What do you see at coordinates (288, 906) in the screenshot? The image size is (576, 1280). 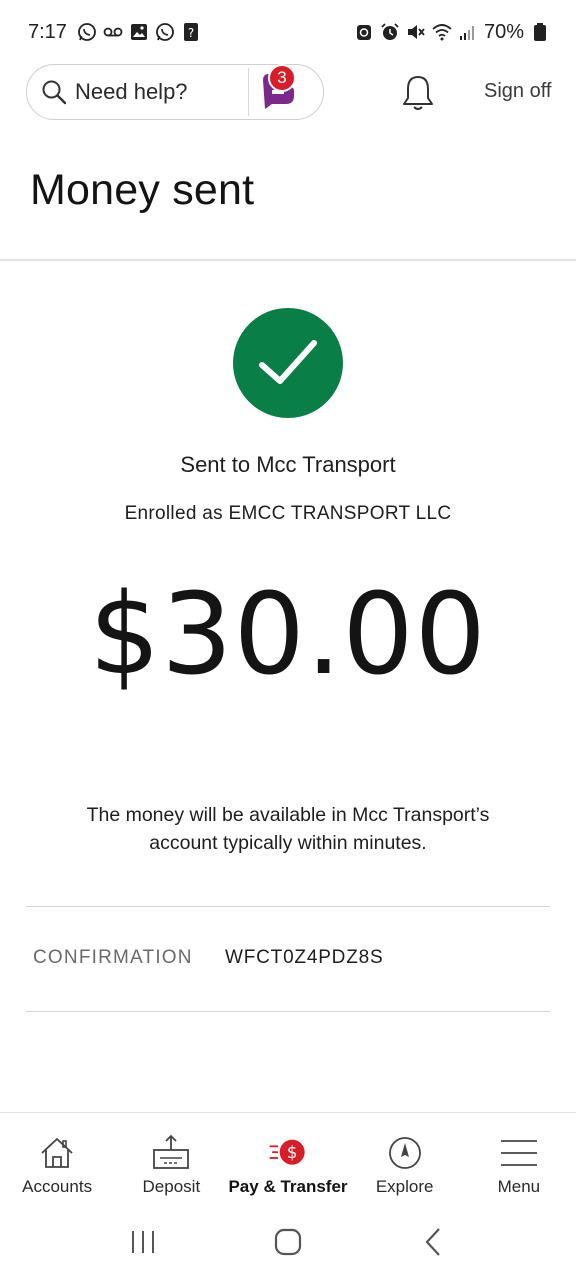 I see `divider-top` at bounding box center [288, 906].